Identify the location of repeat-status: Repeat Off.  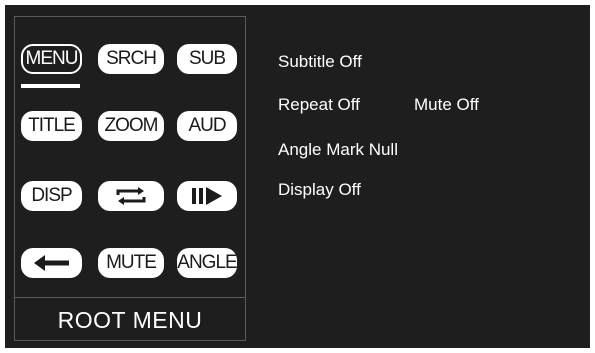
(319, 104).